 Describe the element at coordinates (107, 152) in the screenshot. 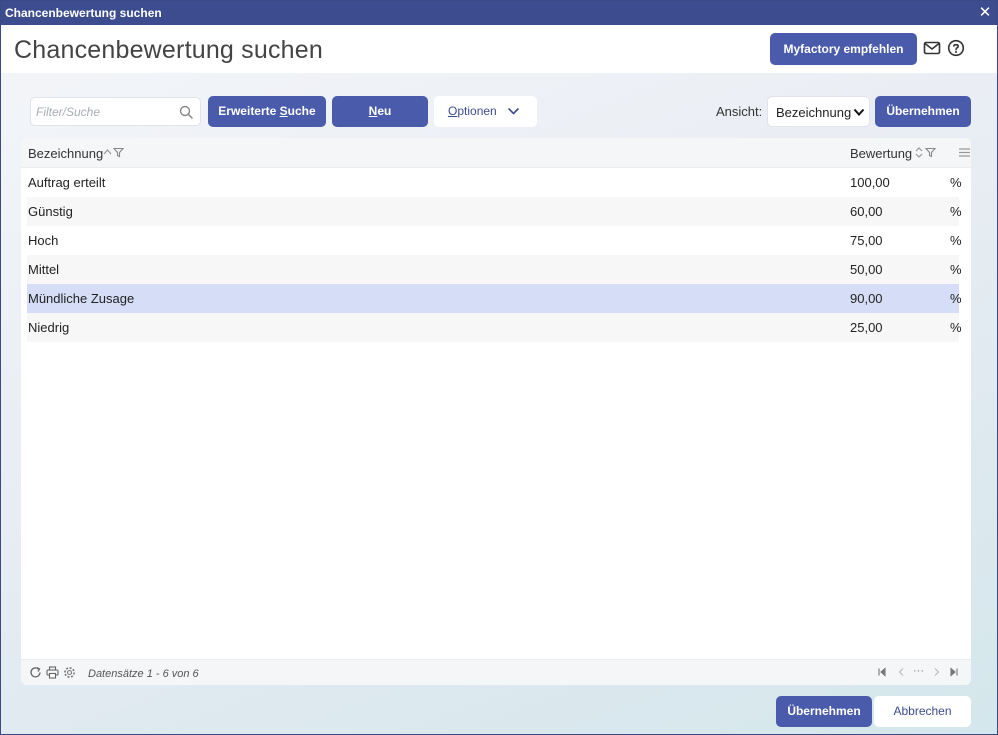

I see `sort-asc-icon` at that location.